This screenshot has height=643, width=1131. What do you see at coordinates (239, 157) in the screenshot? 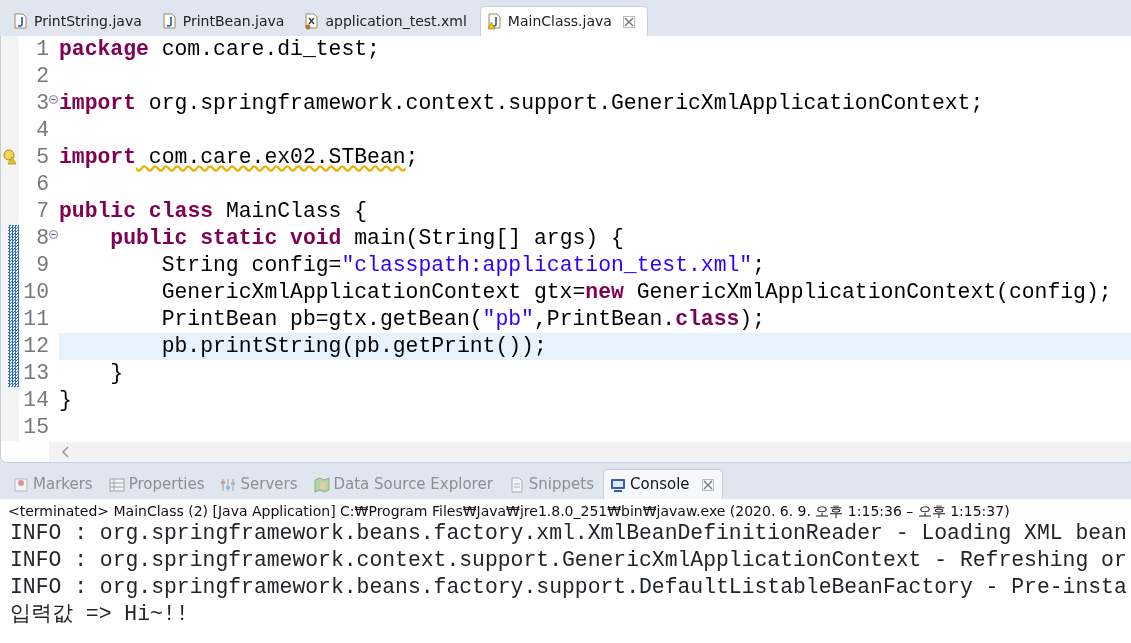
I see `code-line: import com.care.ex02.STBean;` at bounding box center [239, 157].